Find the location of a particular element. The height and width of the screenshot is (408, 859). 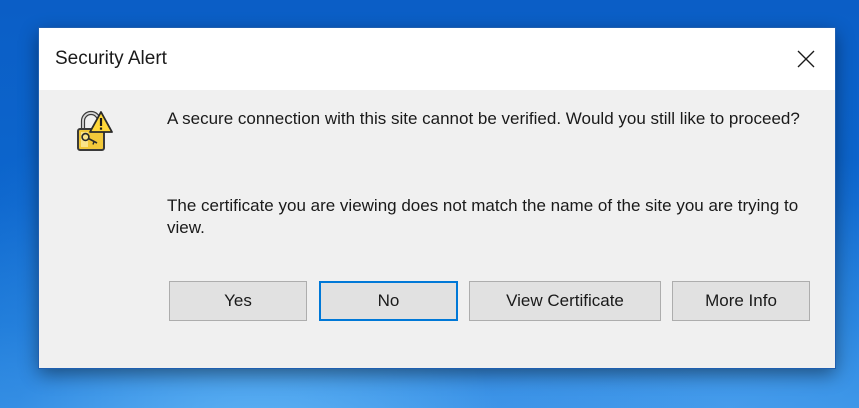

view-certificate-button: View Certificate is located at coordinates (565, 301).